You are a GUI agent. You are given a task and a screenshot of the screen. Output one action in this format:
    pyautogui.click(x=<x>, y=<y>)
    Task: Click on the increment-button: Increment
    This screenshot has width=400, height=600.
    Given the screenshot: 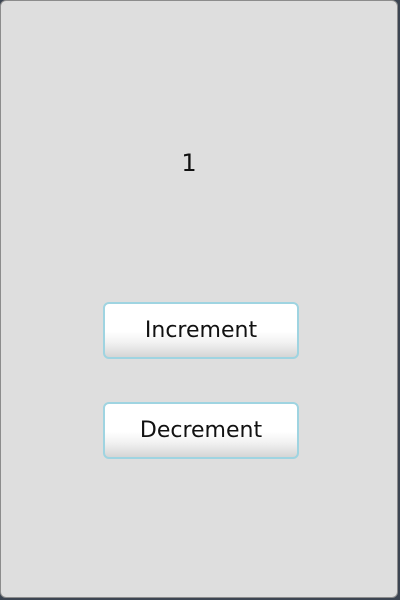 What is the action you would take?
    pyautogui.click(x=201, y=330)
    